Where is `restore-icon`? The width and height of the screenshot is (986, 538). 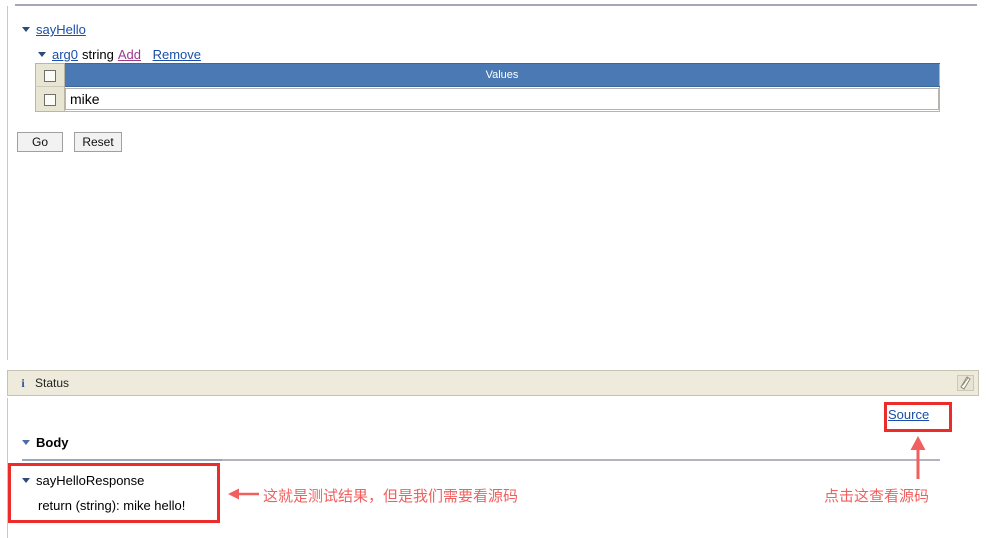
restore-icon is located at coordinates (965, 383).